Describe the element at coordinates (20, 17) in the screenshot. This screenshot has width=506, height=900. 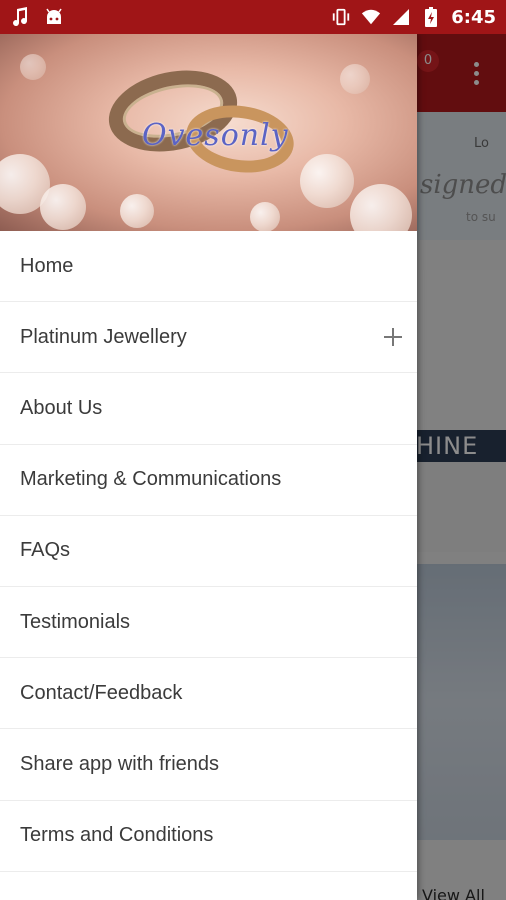
I see `music-note-icon` at that location.